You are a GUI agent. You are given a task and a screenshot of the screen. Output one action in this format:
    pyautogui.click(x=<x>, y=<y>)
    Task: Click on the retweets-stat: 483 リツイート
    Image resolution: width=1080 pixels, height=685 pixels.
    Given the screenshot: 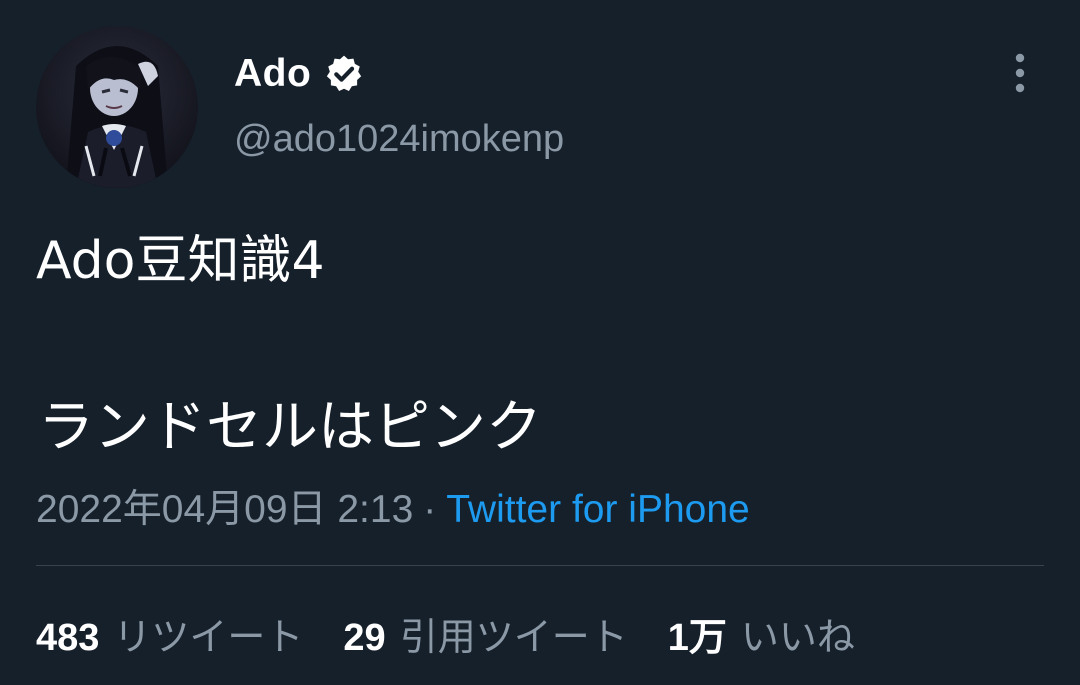 What is the action you would take?
    pyautogui.click(x=169, y=633)
    